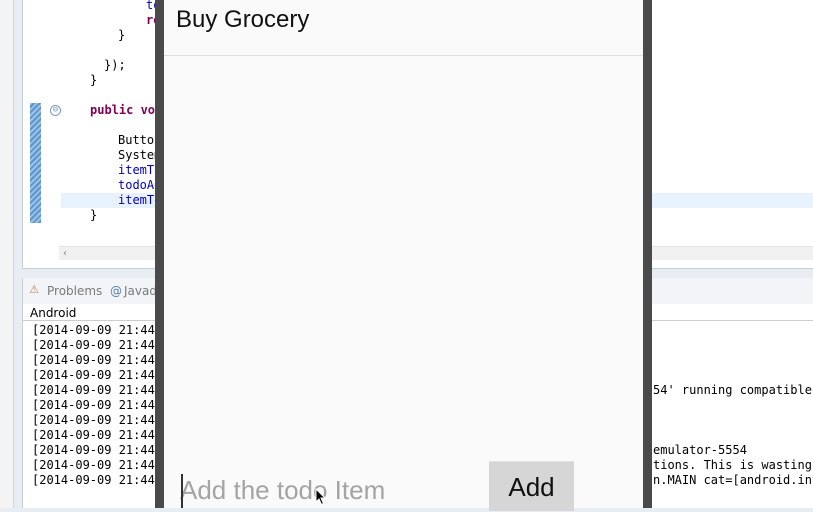 The image size is (813, 512). What do you see at coordinates (243, 19) in the screenshot?
I see `app-title: Buy Grocery` at bounding box center [243, 19].